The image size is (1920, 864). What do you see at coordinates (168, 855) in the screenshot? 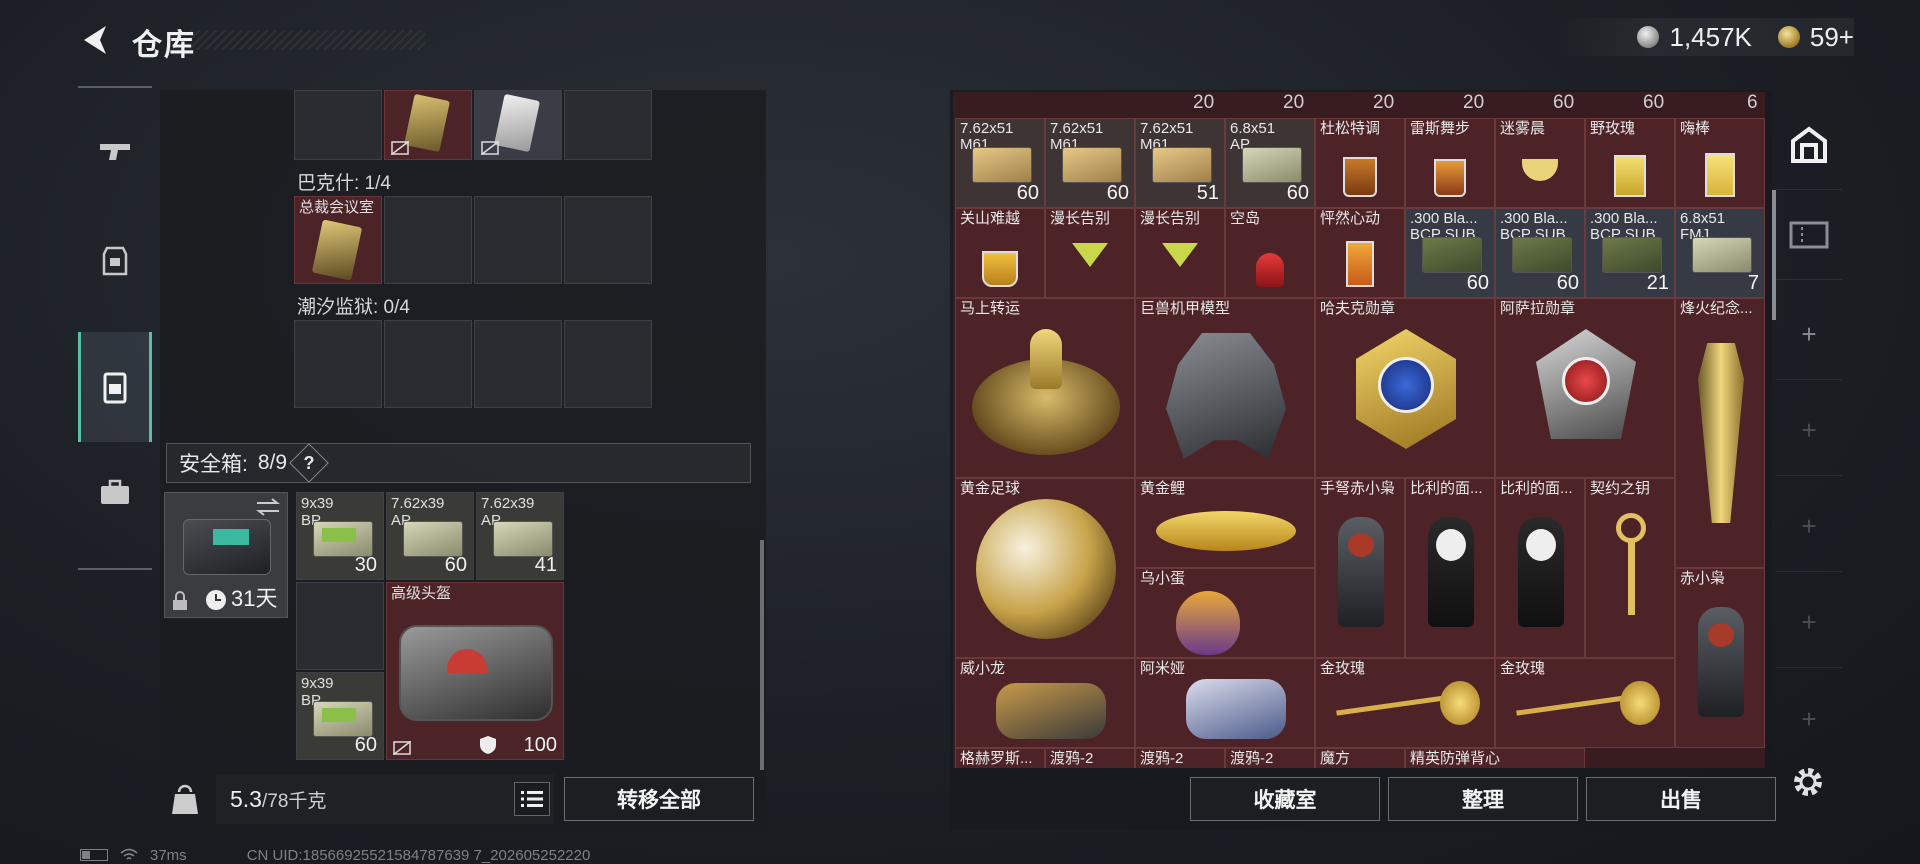
I see `ping-value: 37ms` at bounding box center [168, 855].